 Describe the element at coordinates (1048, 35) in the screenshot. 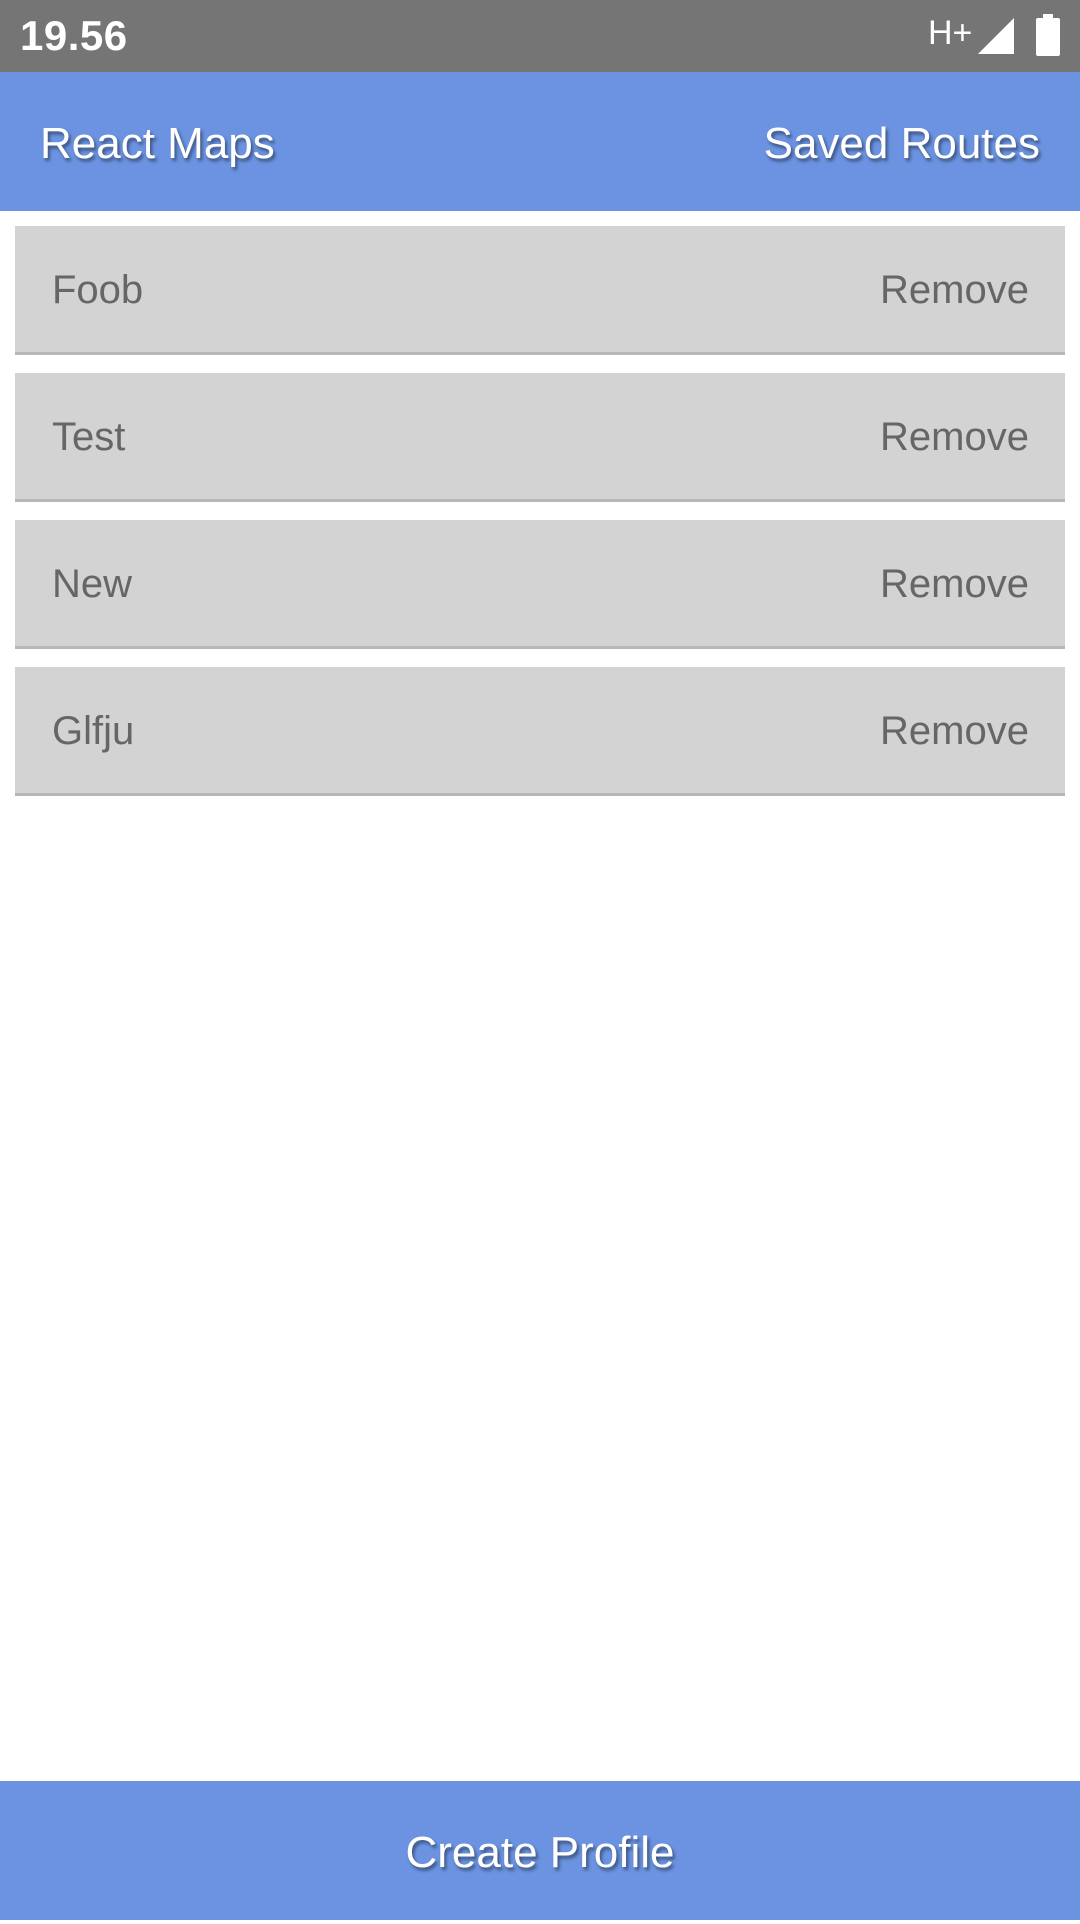

I see `battery-icon` at that location.